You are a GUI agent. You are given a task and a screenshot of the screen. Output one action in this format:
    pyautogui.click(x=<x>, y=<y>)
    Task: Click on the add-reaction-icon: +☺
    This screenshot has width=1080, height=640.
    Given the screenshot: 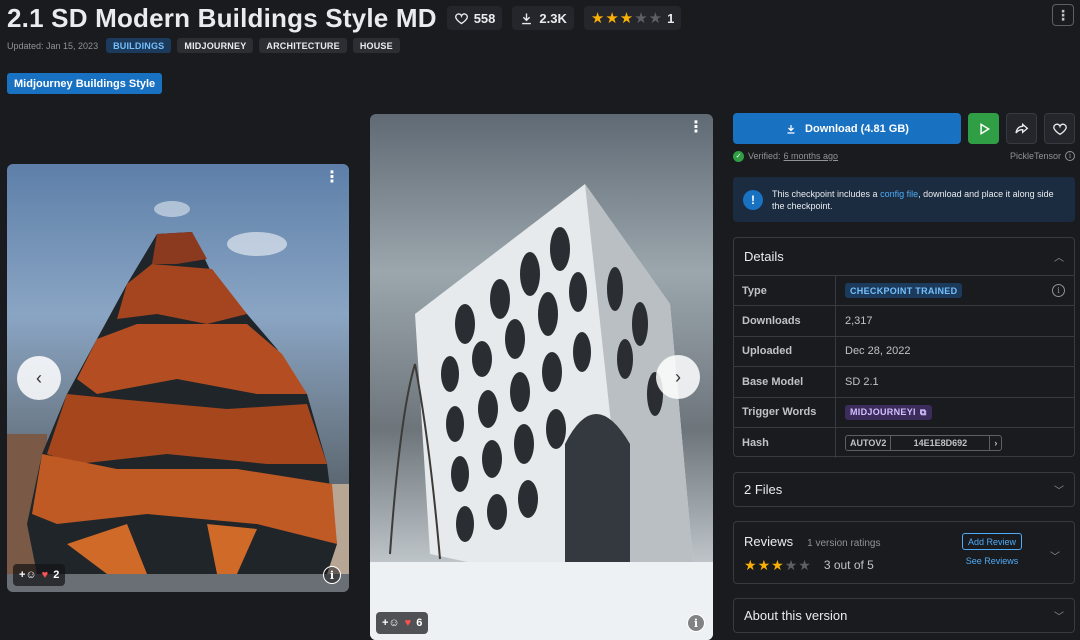 What is the action you would take?
    pyautogui.click(x=391, y=623)
    